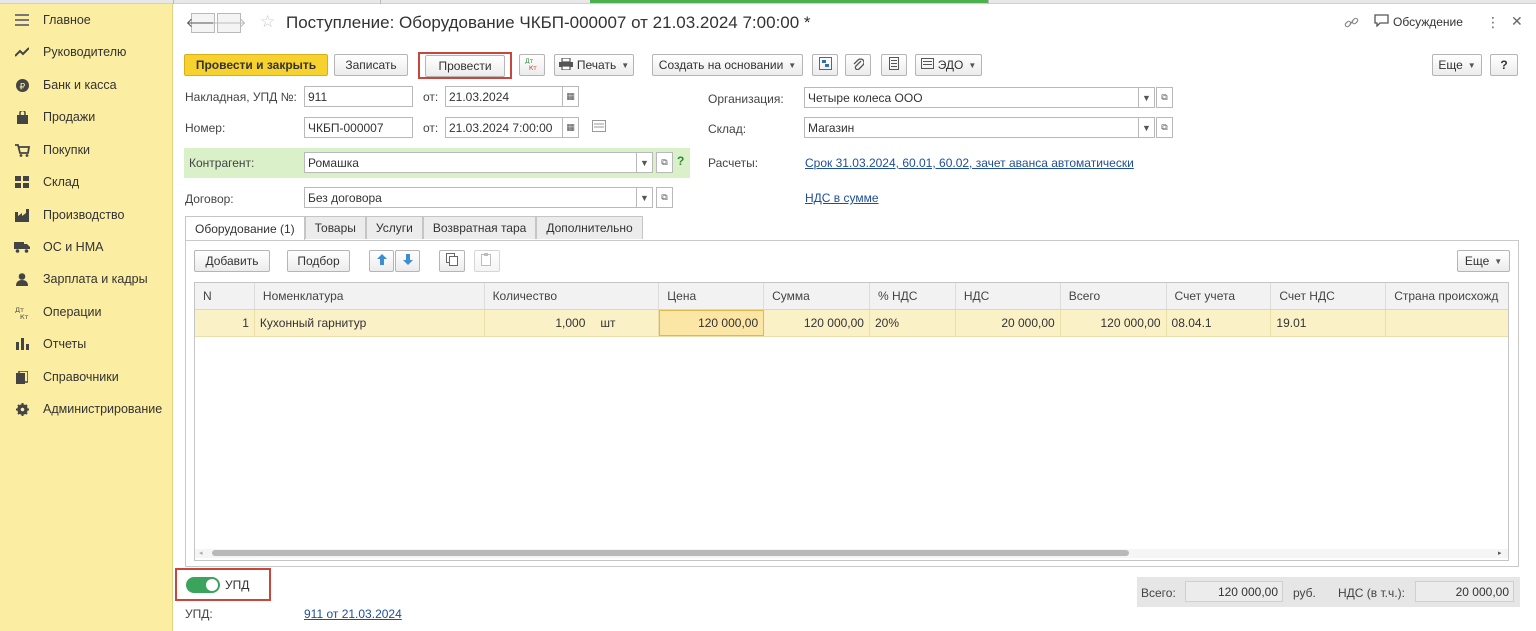 Image resolution: width=1536 pixels, height=631 pixels. I want to click on cell-unit: шт, so click(625, 323).